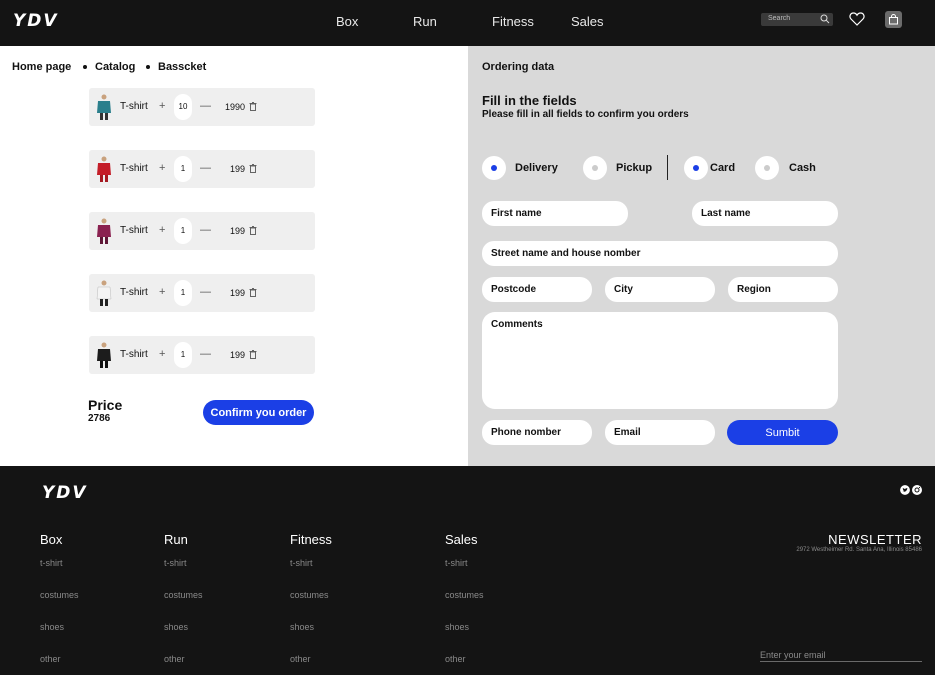 Image resolution: width=935 pixels, height=675 pixels. What do you see at coordinates (555, 213) in the screenshot?
I see `first-name-field: First name` at bounding box center [555, 213].